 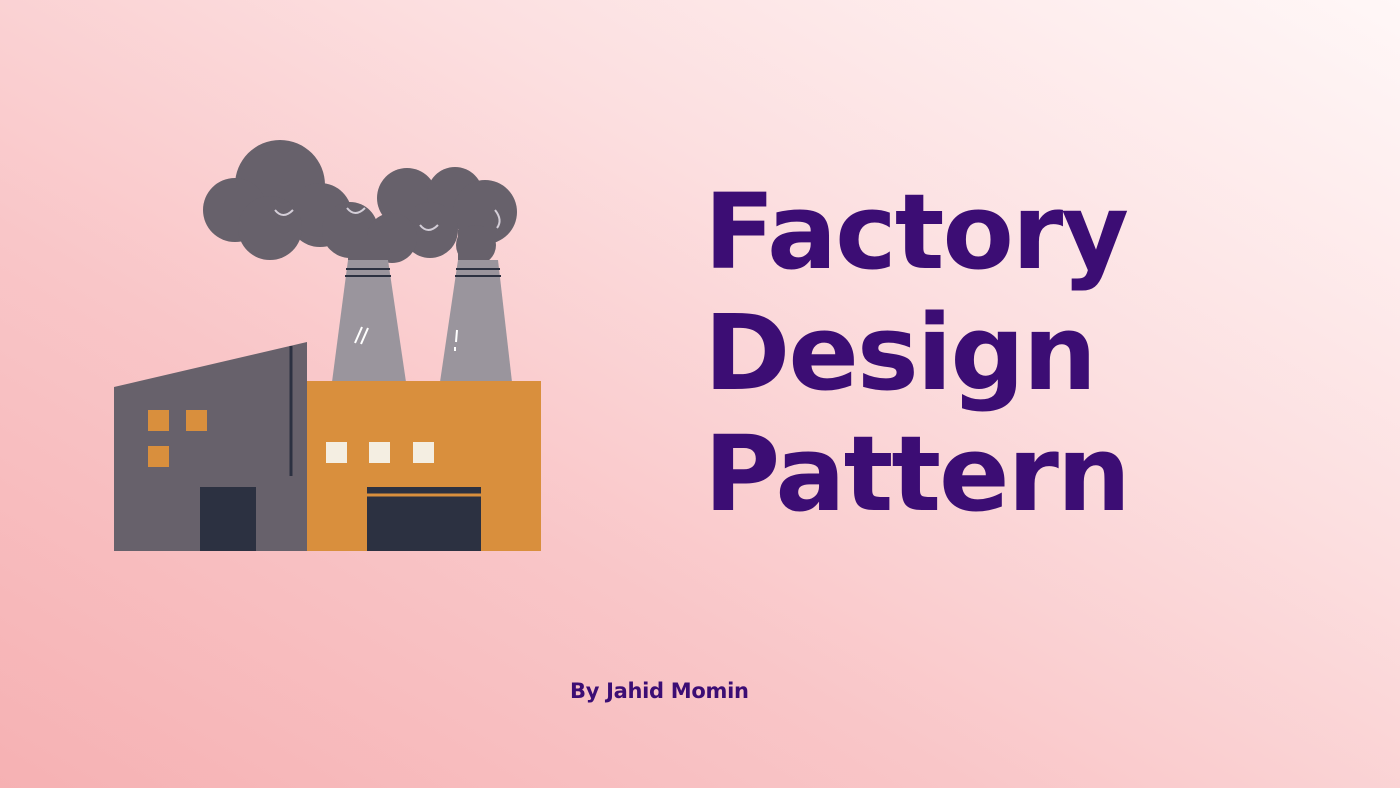 I want to click on door, so click(x=228, y=519).